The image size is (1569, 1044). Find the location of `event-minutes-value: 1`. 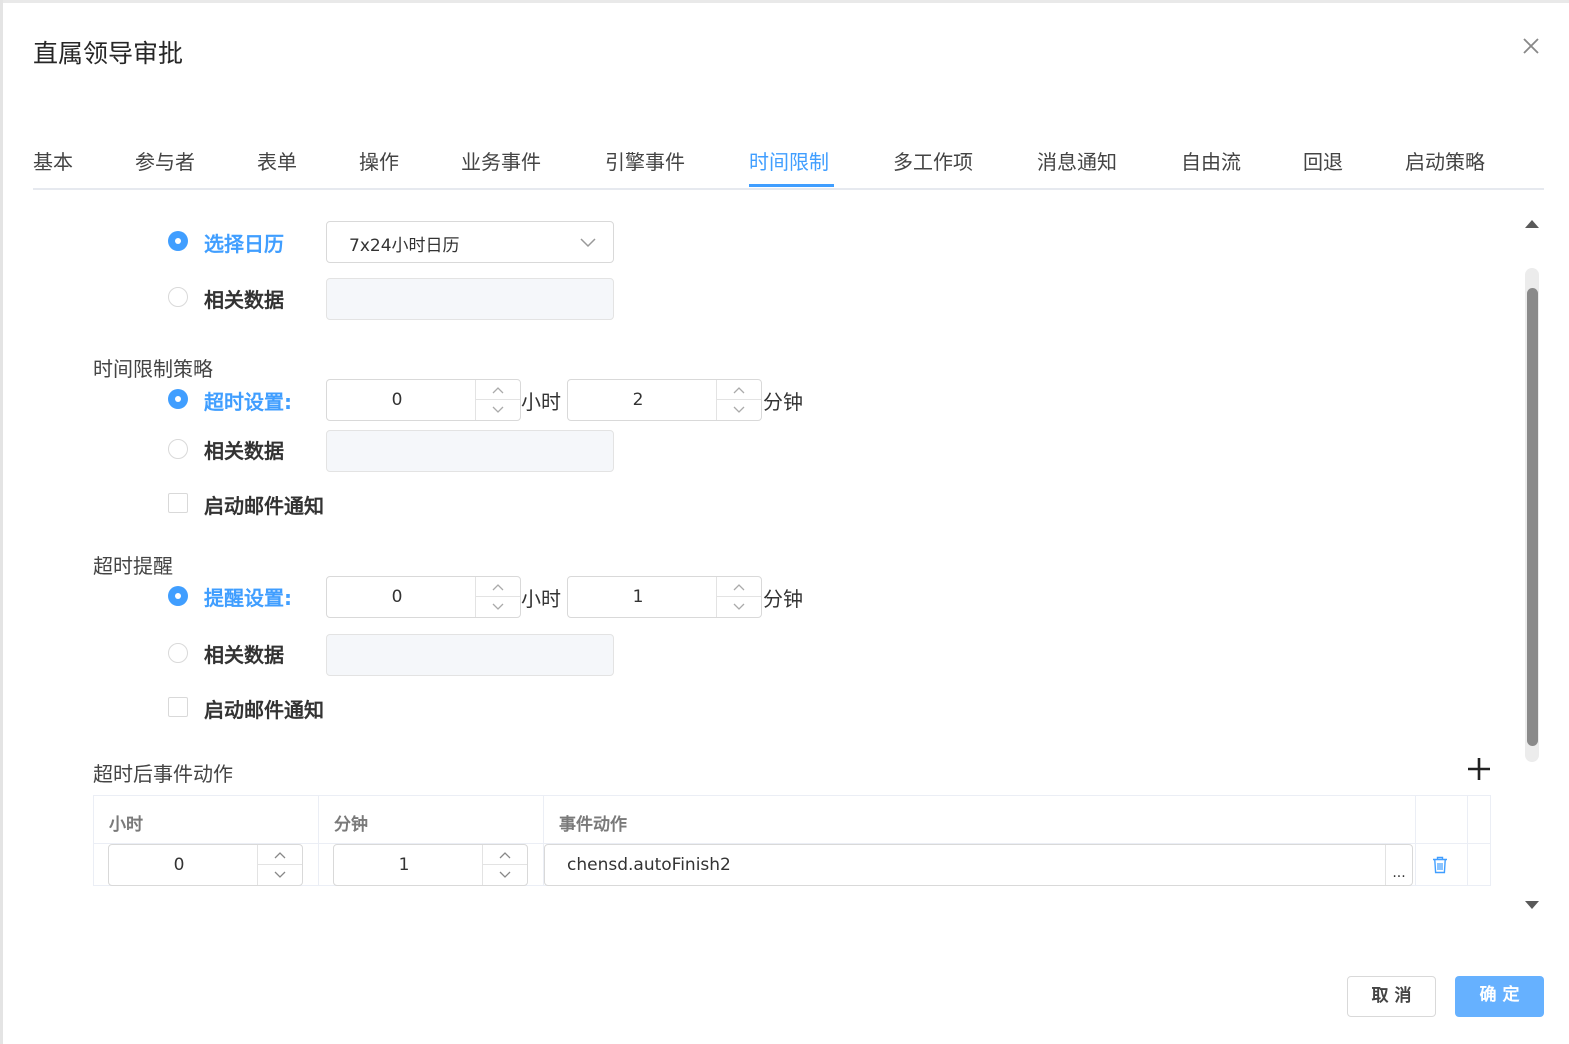

event-minutes-value: 1 is located at coordinates (404, 865).